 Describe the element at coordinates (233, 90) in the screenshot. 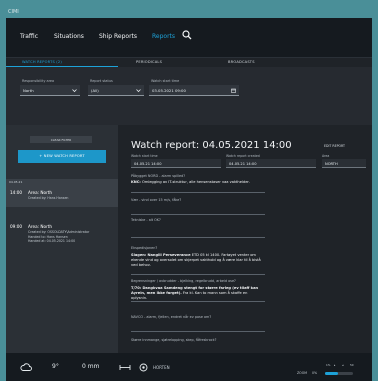

I see `calendar-icon` at that location.